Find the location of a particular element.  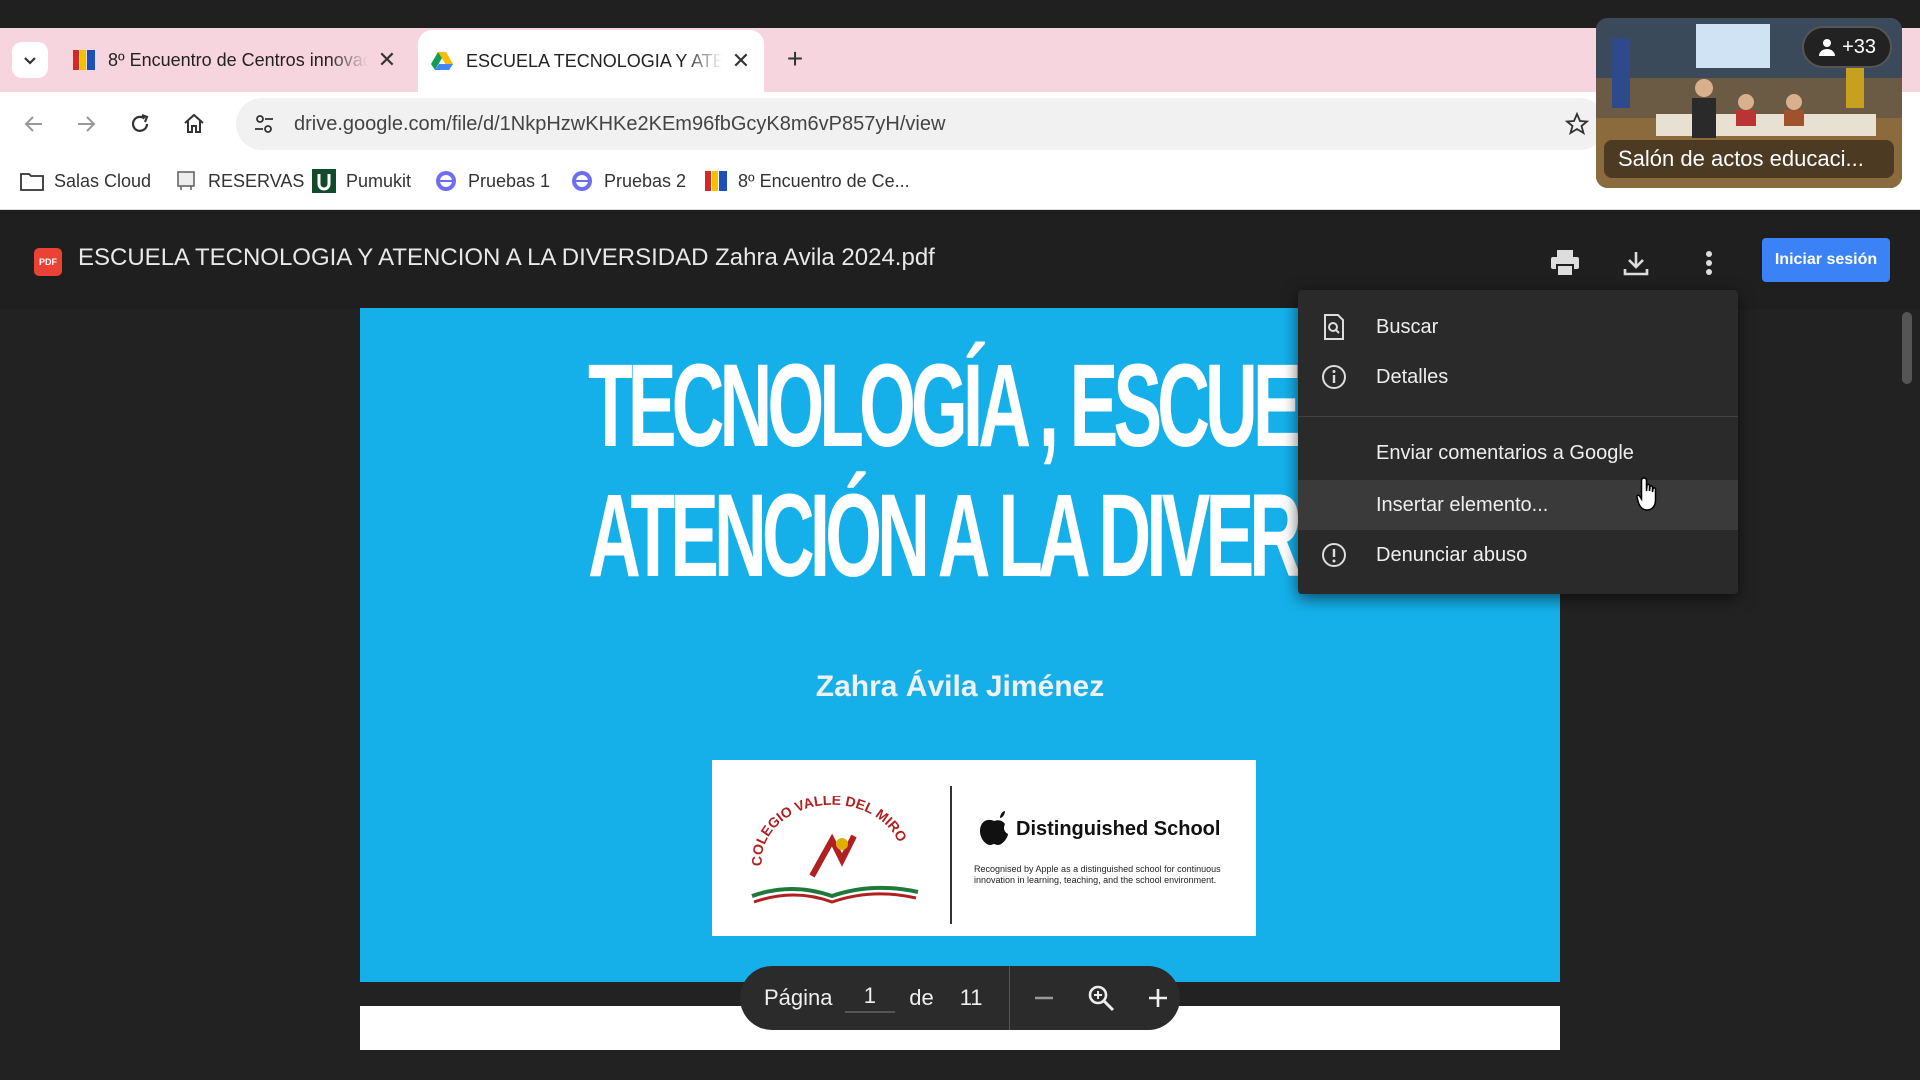

participants-count: +33 is located at coordinates (1859, 46).